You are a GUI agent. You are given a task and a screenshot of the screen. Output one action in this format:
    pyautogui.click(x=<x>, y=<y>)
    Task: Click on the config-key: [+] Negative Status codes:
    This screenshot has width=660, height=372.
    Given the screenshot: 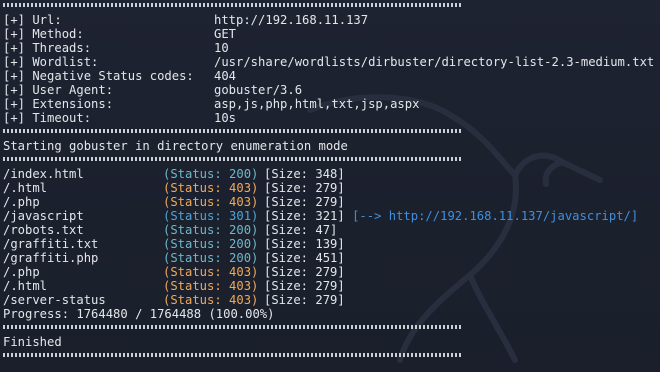 What is the action you would take?
    pyautogui.click(x=98, y=76)
    